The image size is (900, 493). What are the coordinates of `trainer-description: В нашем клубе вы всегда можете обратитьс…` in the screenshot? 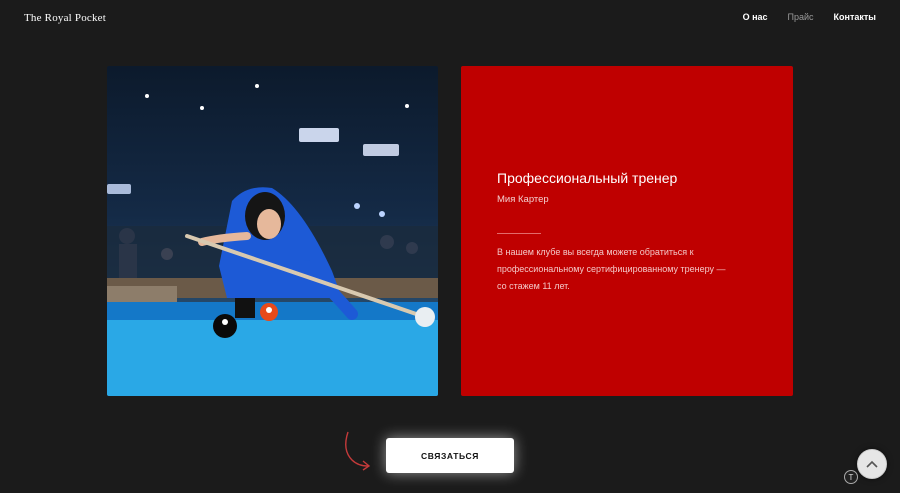 It's located at (611, 269).